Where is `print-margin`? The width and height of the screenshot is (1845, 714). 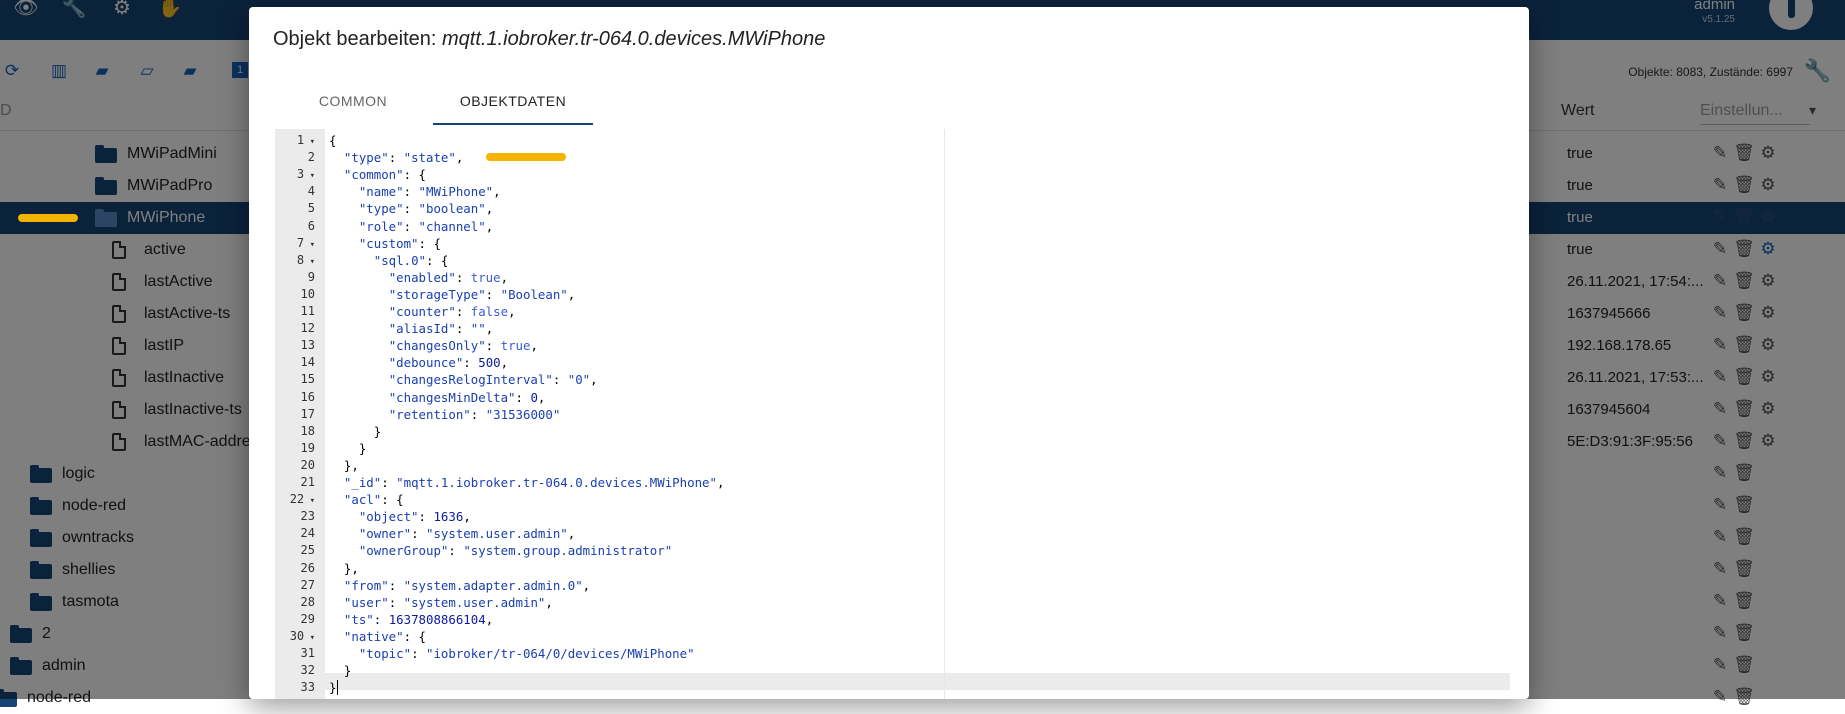 print-margin is located at coordinates (944, 414).